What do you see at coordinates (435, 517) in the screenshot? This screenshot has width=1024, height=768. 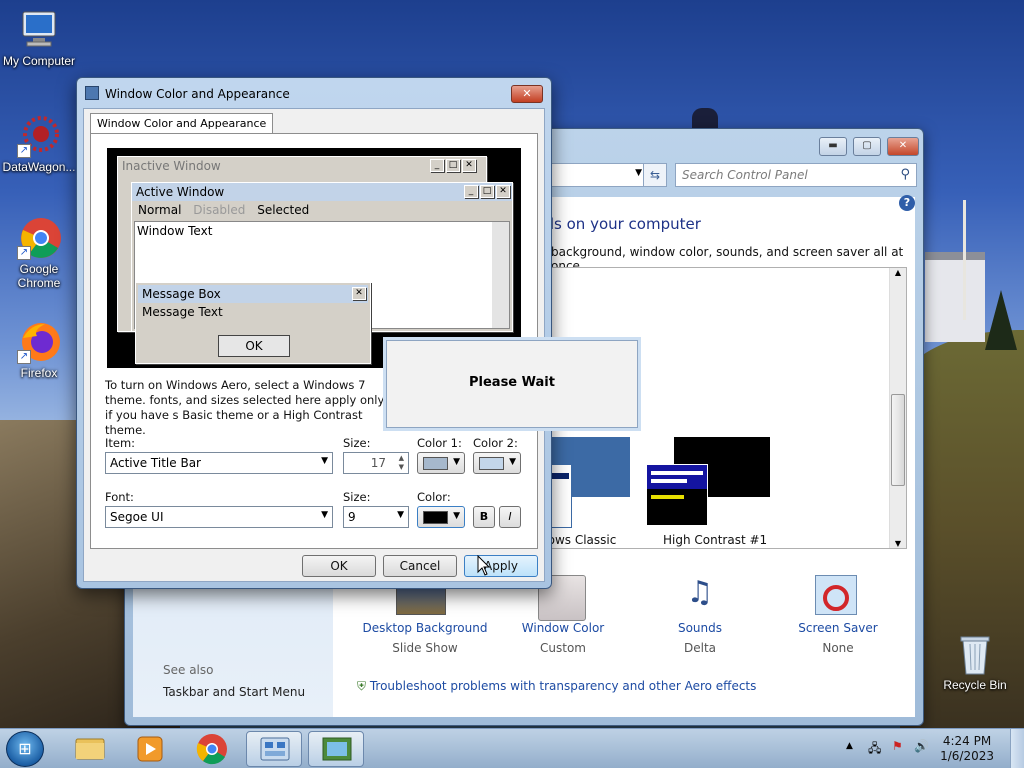 I see `font-color-swatch` at bounding box center [435, 517].